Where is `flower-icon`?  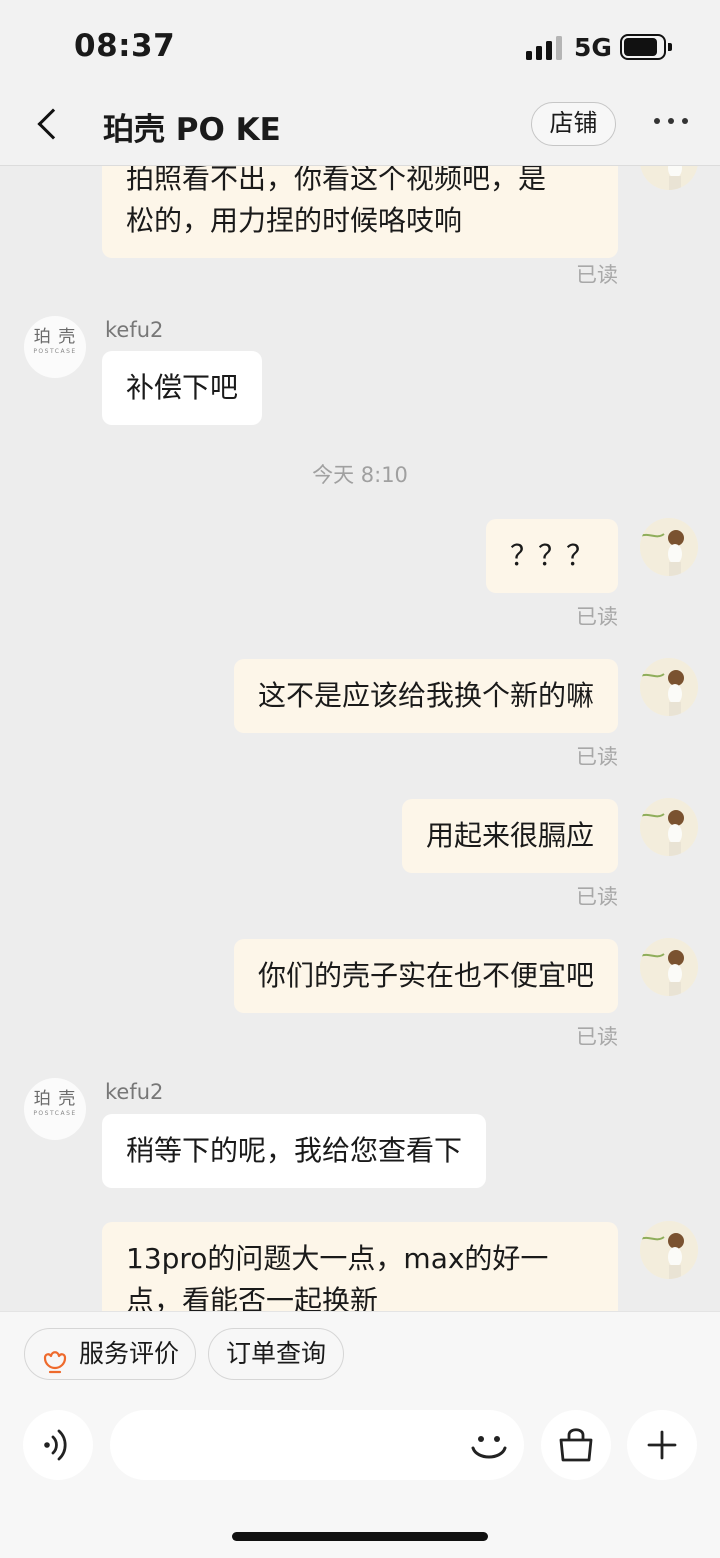 flower-icon is located at coordinates (55, 1357).